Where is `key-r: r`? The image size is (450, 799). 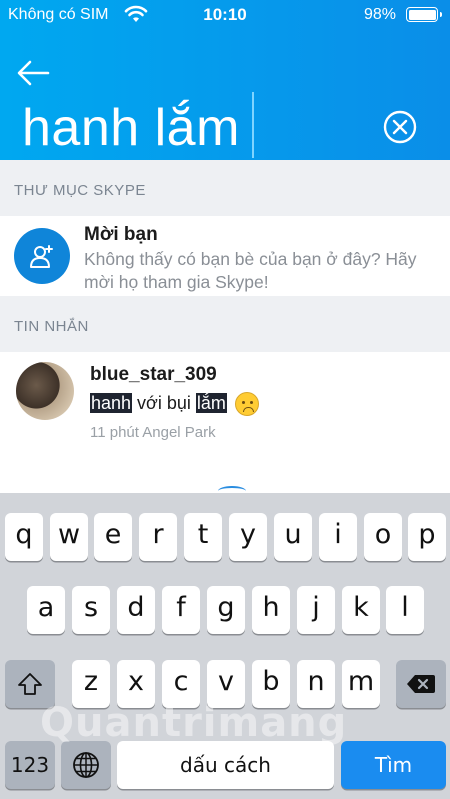
key-r: r is located at coordinates (158, 537).